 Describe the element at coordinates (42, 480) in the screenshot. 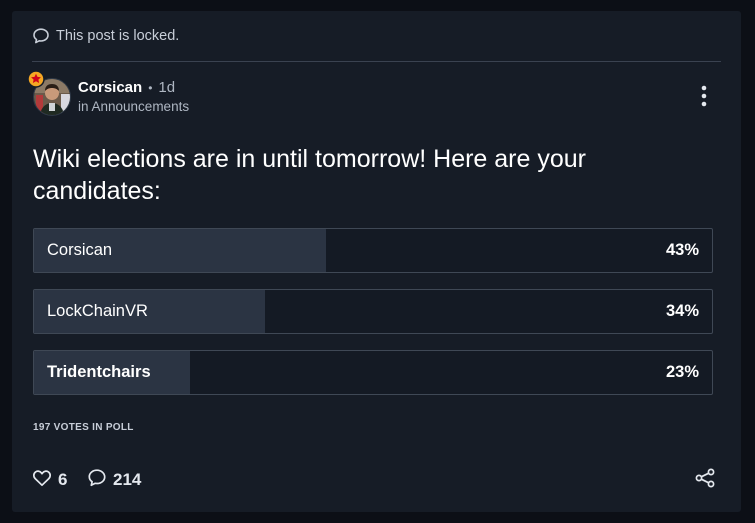

I see `heart-icon` at that location.